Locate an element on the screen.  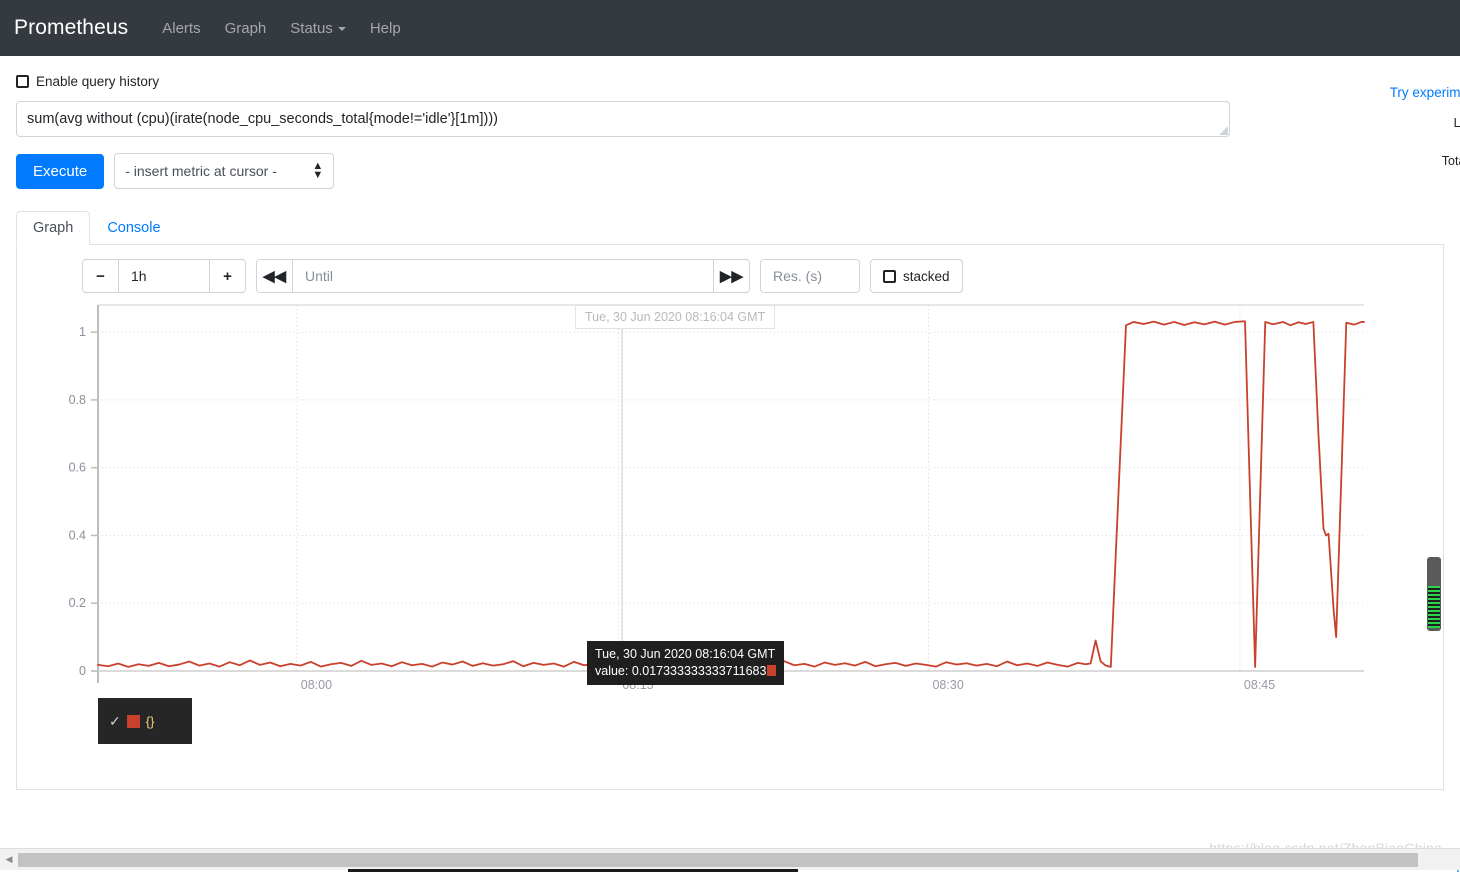
range-control-group: − 1h + is located at coordinates (164, 276).